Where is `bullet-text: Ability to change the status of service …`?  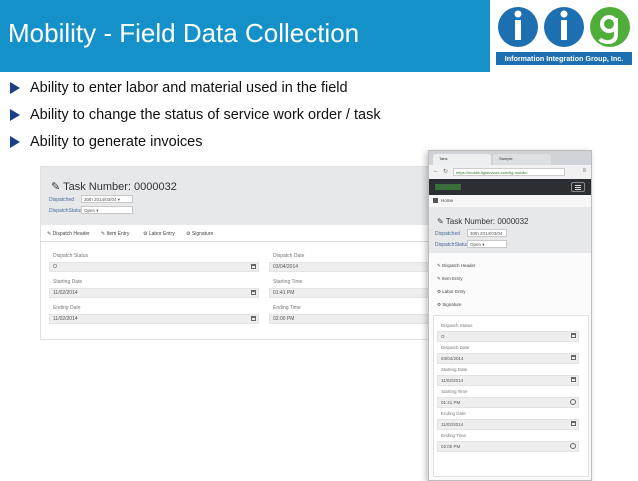 bullet-text: Ability to change the status of service … is located at coordinates (205, 115).